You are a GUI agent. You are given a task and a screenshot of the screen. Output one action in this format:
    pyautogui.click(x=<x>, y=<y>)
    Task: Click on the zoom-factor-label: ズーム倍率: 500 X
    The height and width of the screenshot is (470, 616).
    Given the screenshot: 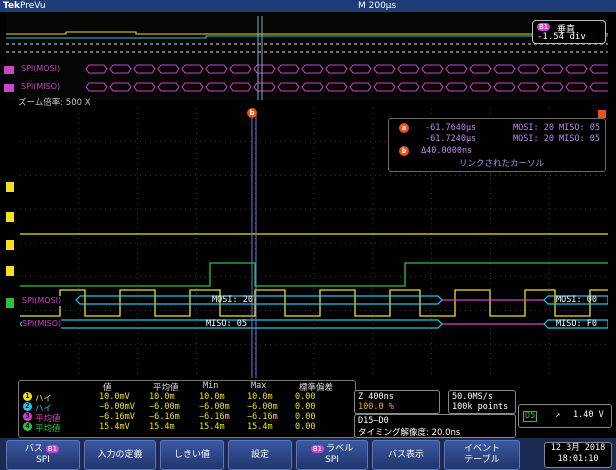 What is the action you would take?
    pyautogui.click(x=54, y=103)
    